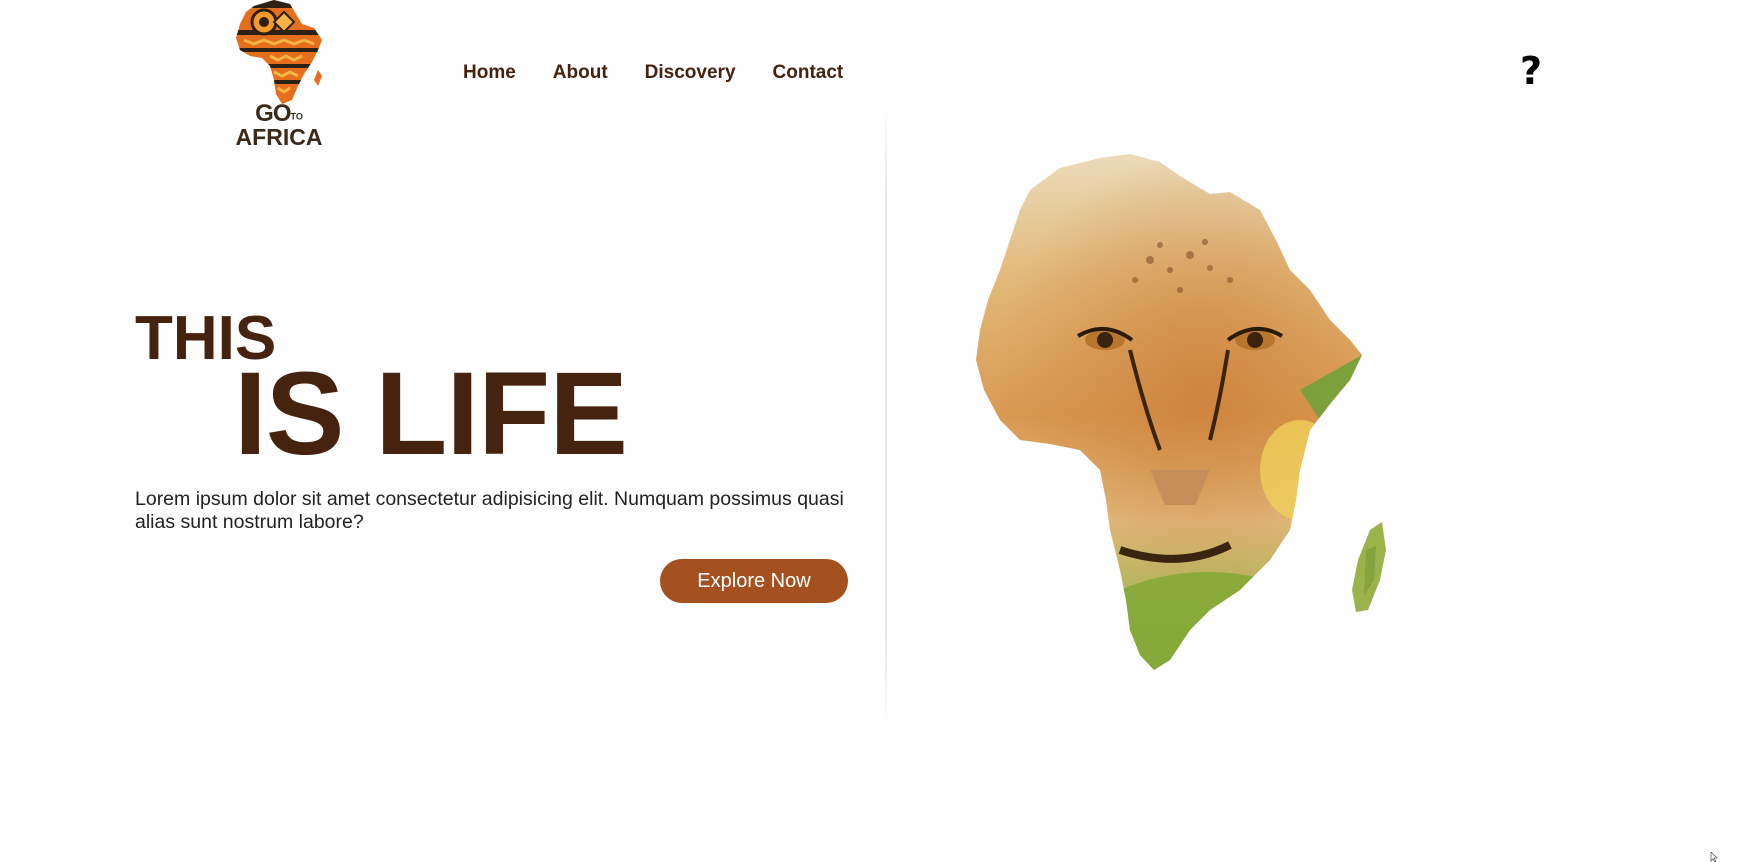 This screenshot has height=862, width=1763. What do you see at coordinates (431, 414) in the screenshot?
I see `hero-title-large: IS LIFE` at bounding box center [431, 414].